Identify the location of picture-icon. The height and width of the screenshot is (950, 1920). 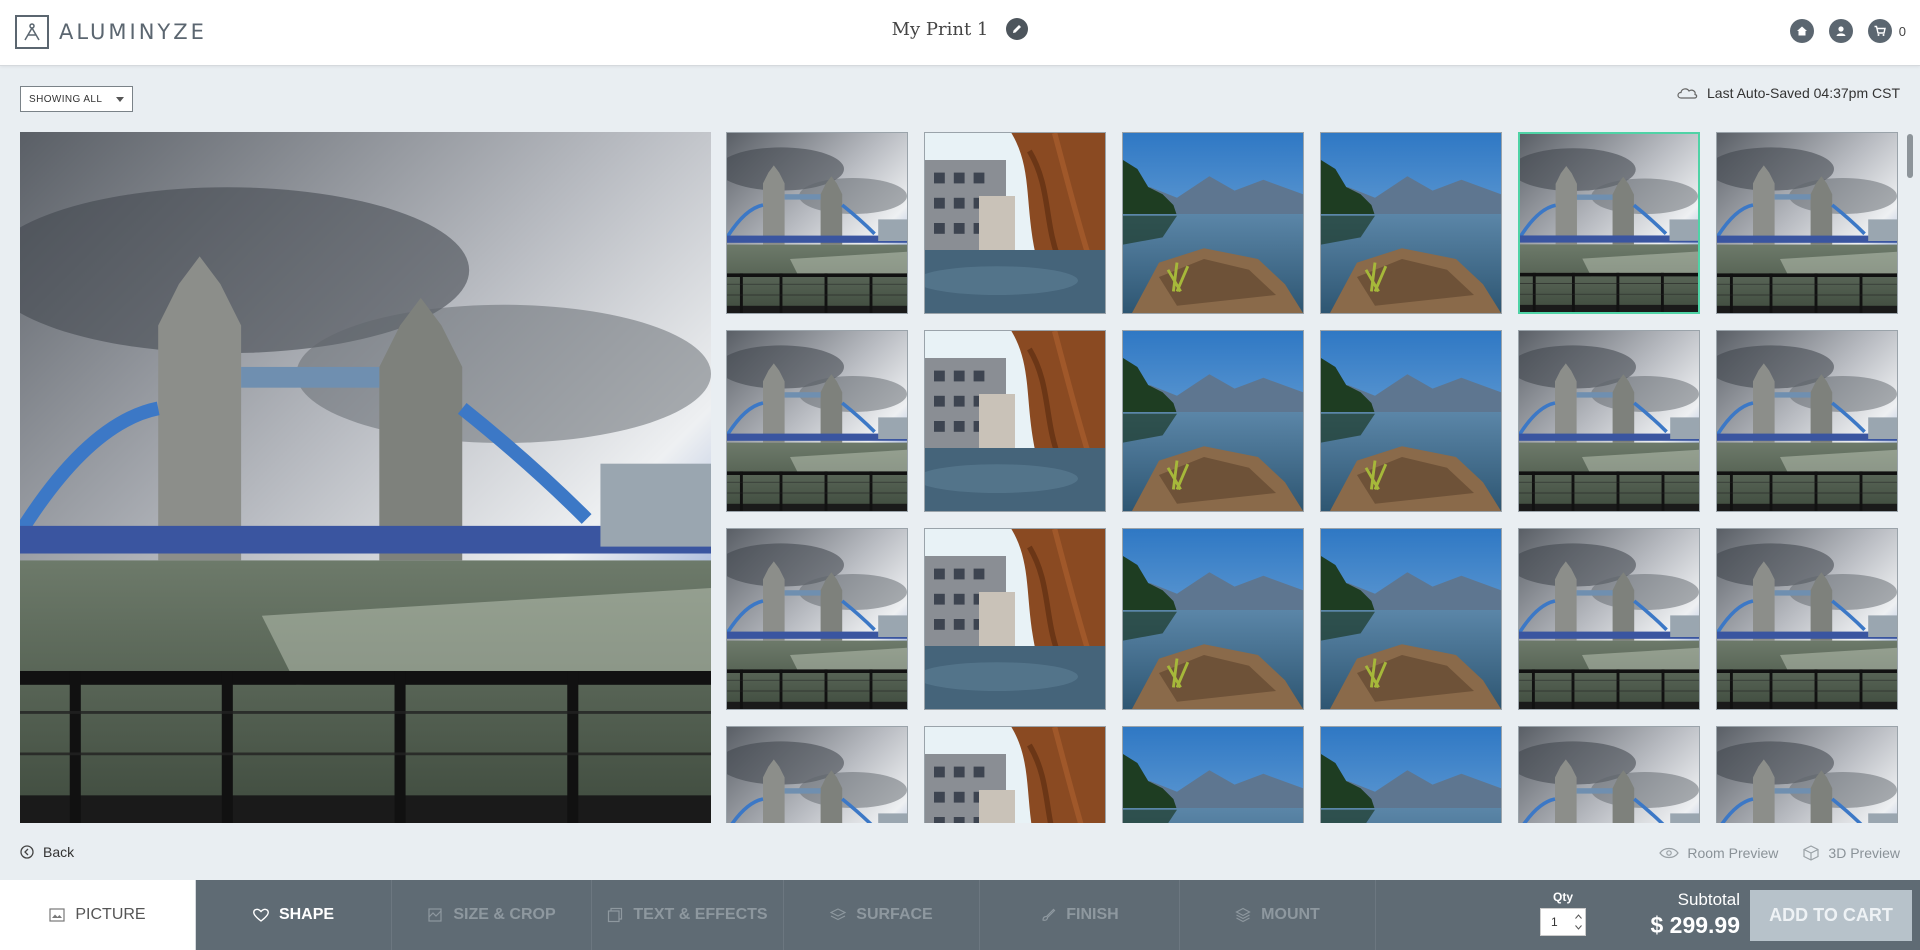
(57, 915).